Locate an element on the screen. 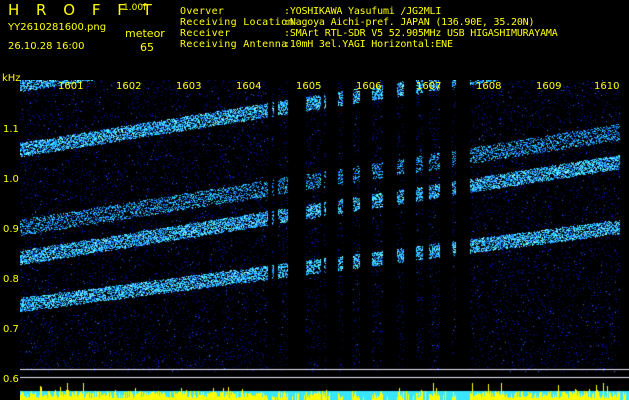  antenna-value: :10mH 3el.YAGI Horizontal:ENE is located at coordinates (368, 44).